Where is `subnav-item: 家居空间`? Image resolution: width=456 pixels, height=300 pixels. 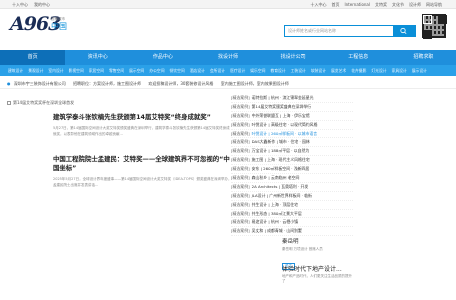
subnav-item: 家居空间 is located at coordinates (96, 70).